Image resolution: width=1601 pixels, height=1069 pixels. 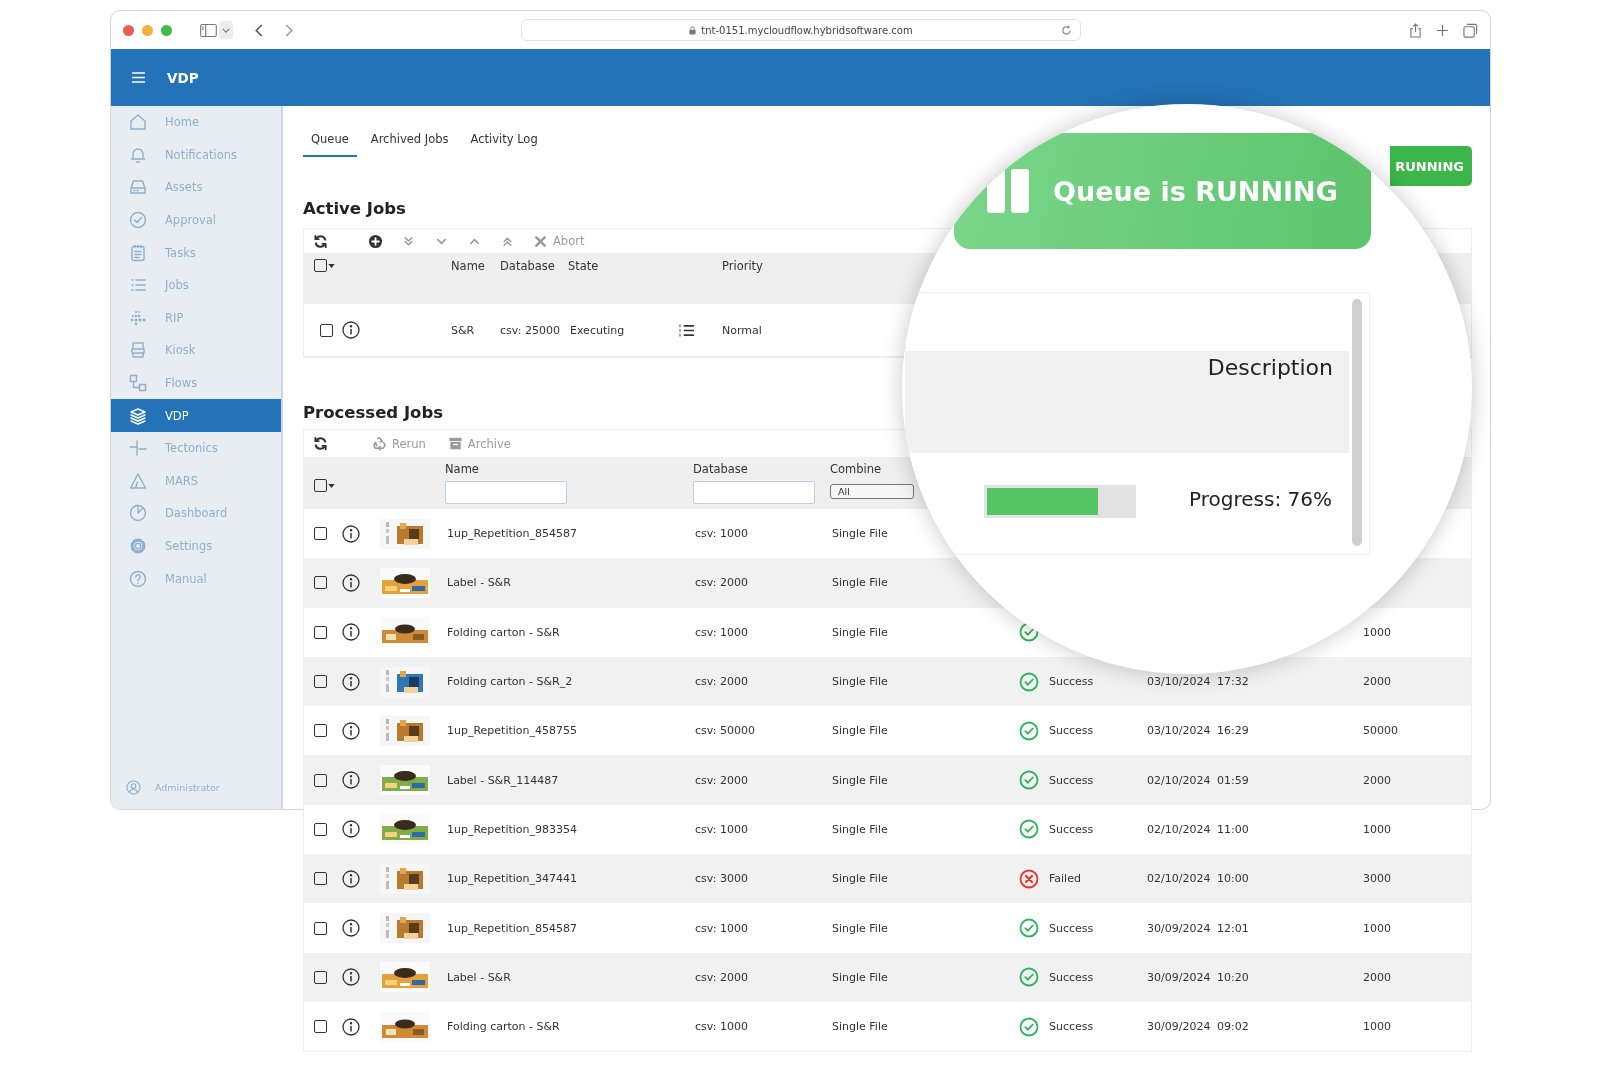 What do you see at coordinates (1071, 977) in the screenshot?
I see `table-cell: Success` at bounding box center [1071, 977].